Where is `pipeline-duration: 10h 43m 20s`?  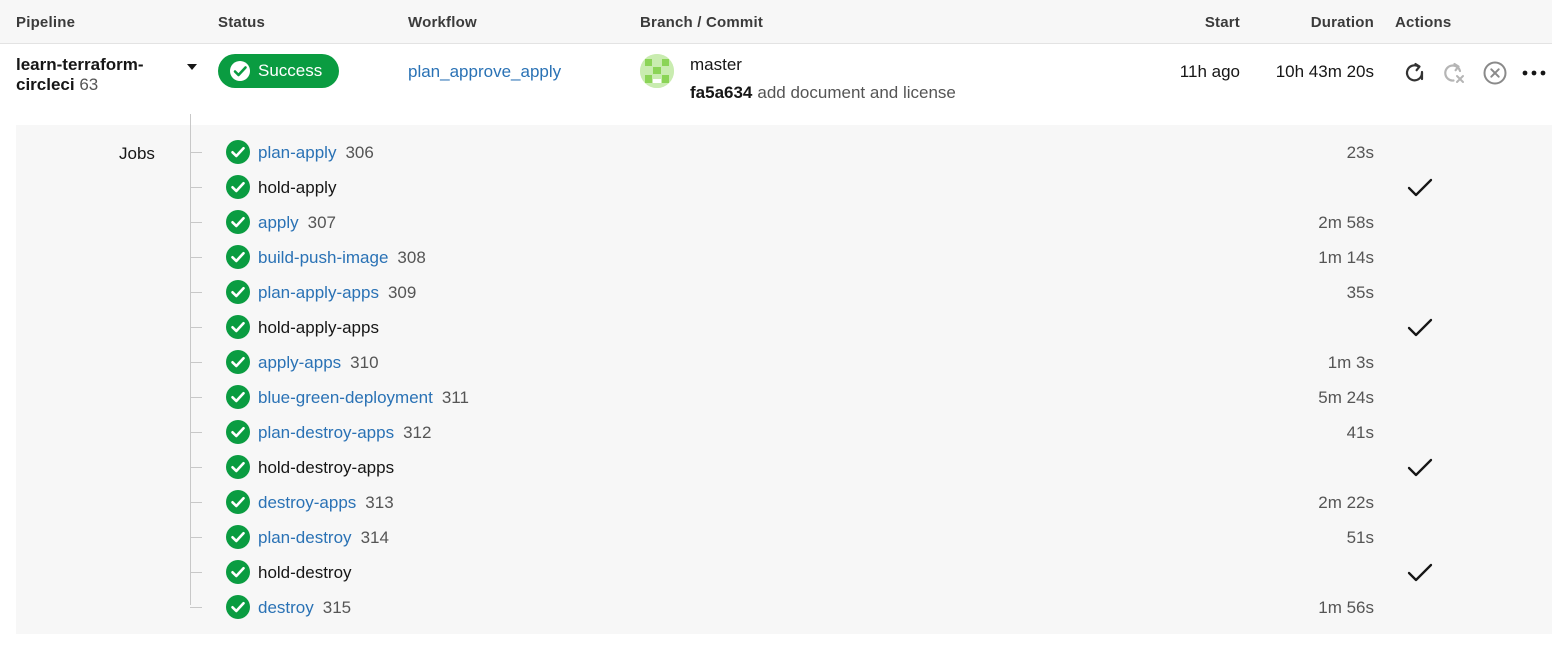 pipeline-duration: 10h 43m 20s is located at coordinates (1324, 71).